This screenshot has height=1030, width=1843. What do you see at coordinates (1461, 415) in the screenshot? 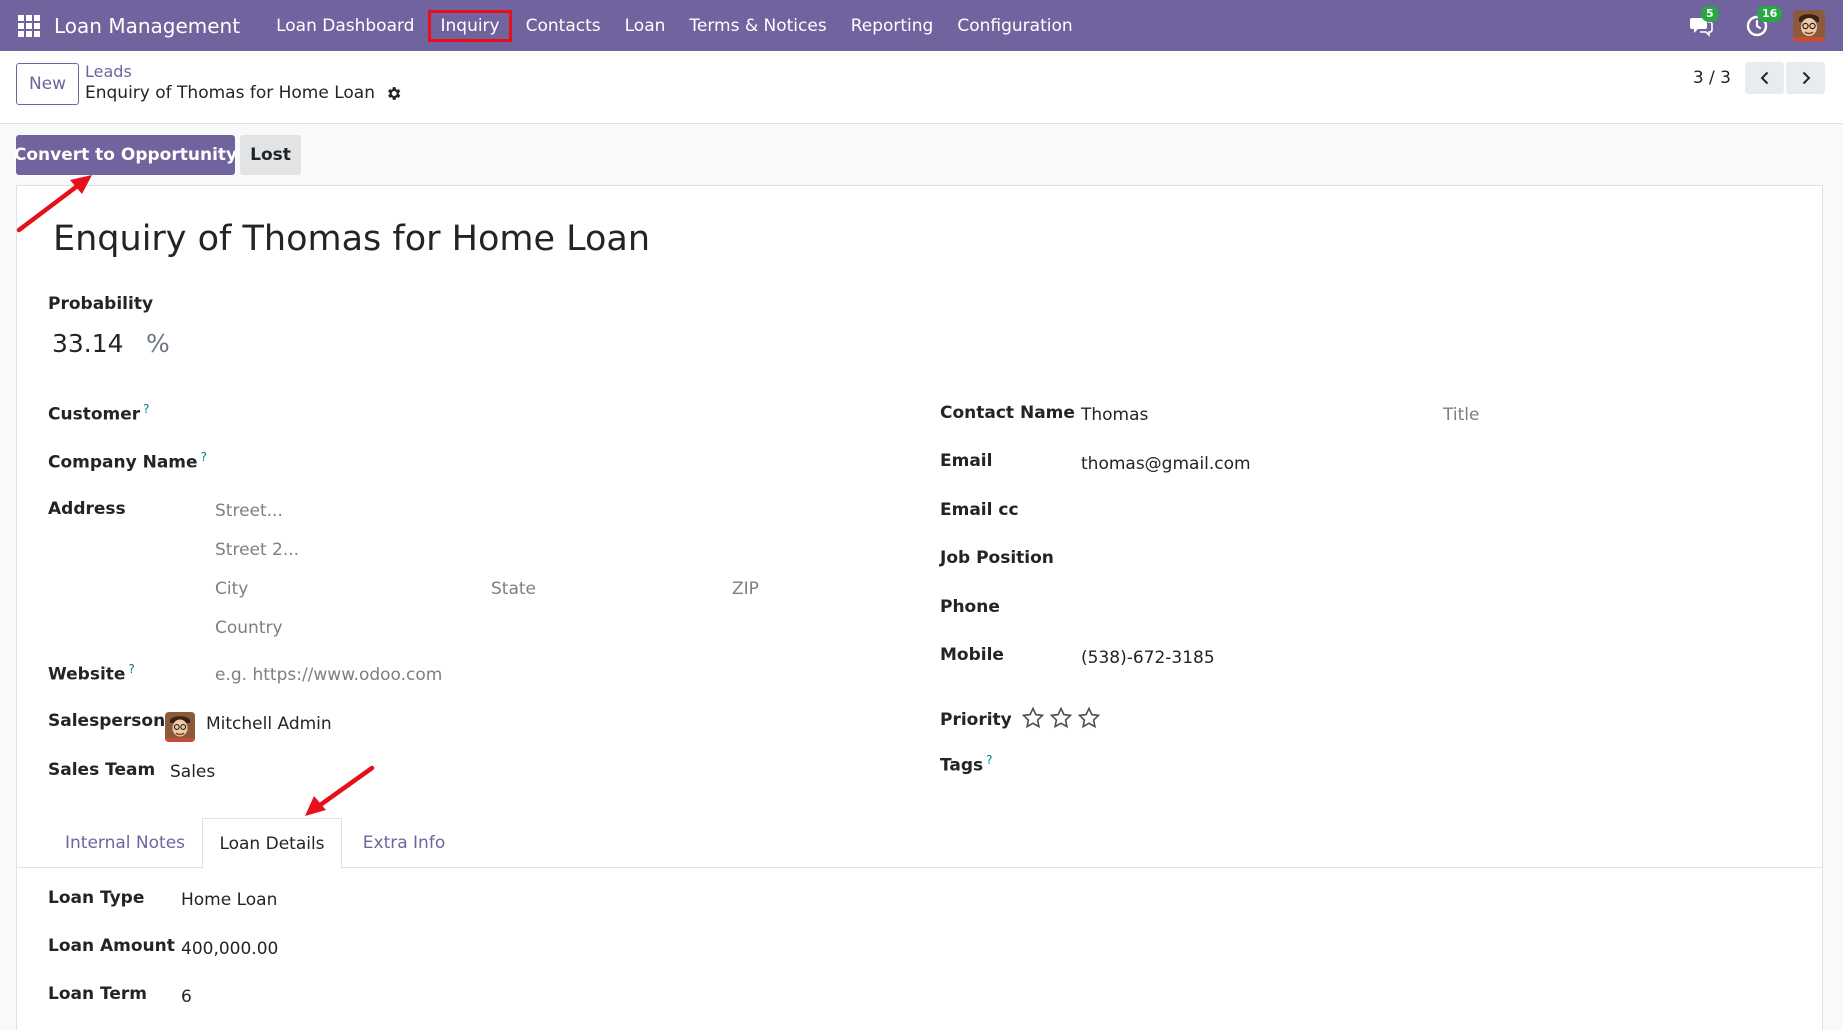
I see `title-select: Title` at bounding box center [1461, 415].